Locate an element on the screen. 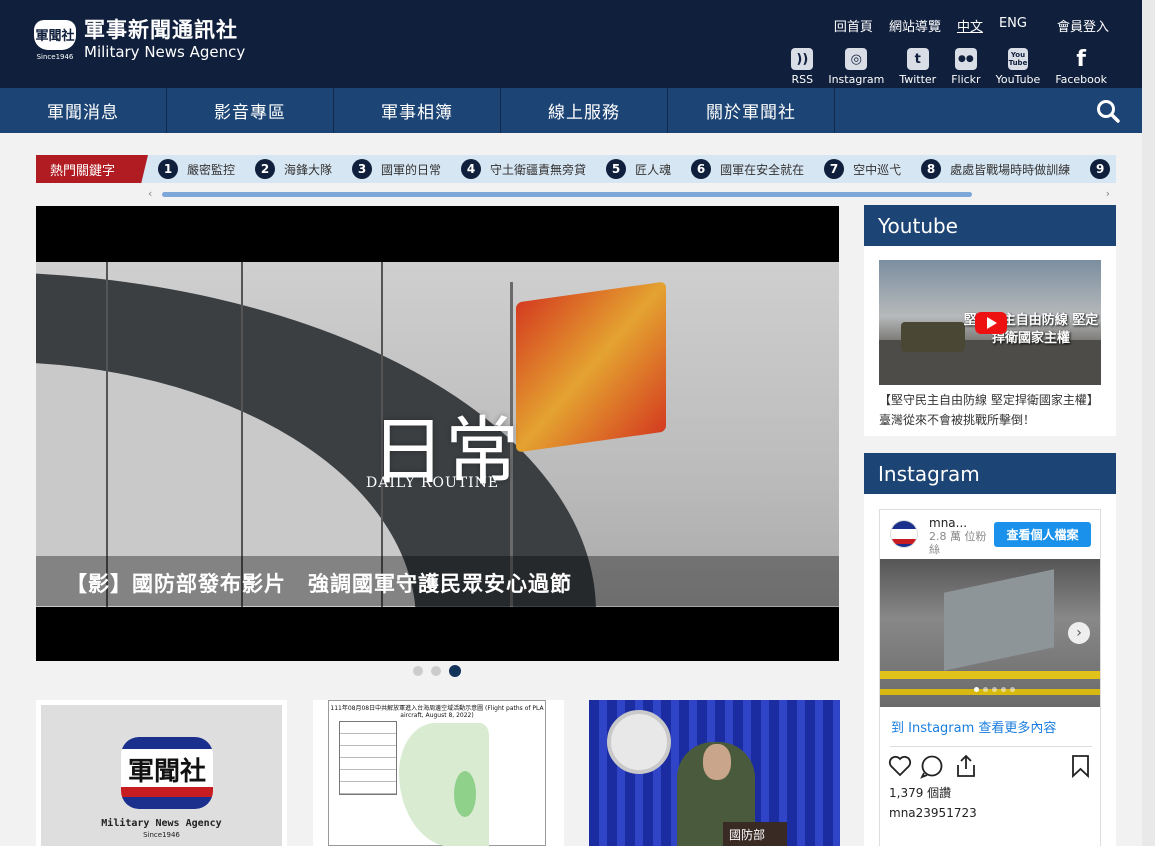 This screenshot has width=1155, height=846. scroll-thumb is located at coordinates (567, 194).